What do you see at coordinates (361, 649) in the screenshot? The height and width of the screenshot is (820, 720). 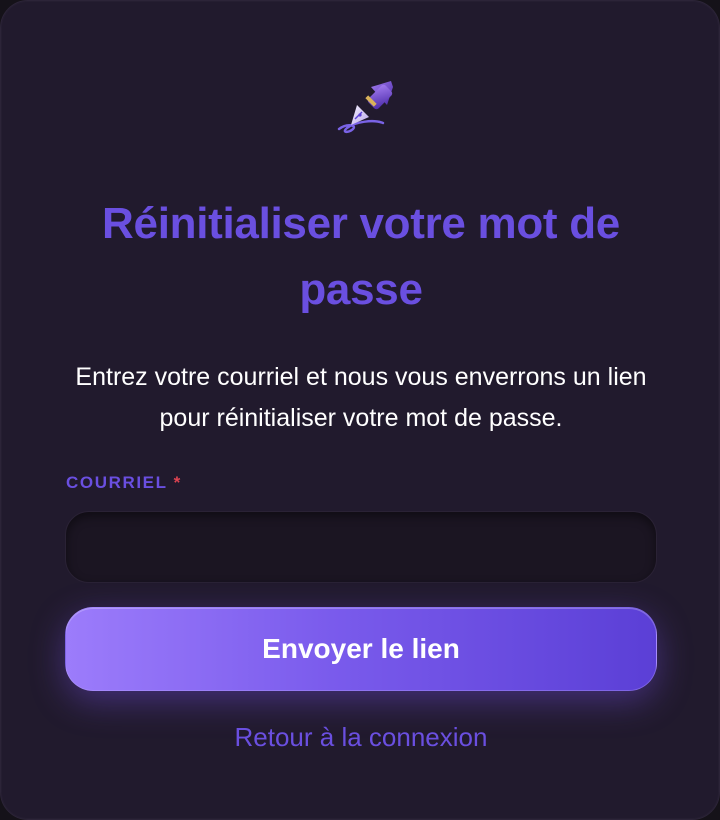 I see `send-link-button: Envoyer le lien` at bounding box center [361, 649].